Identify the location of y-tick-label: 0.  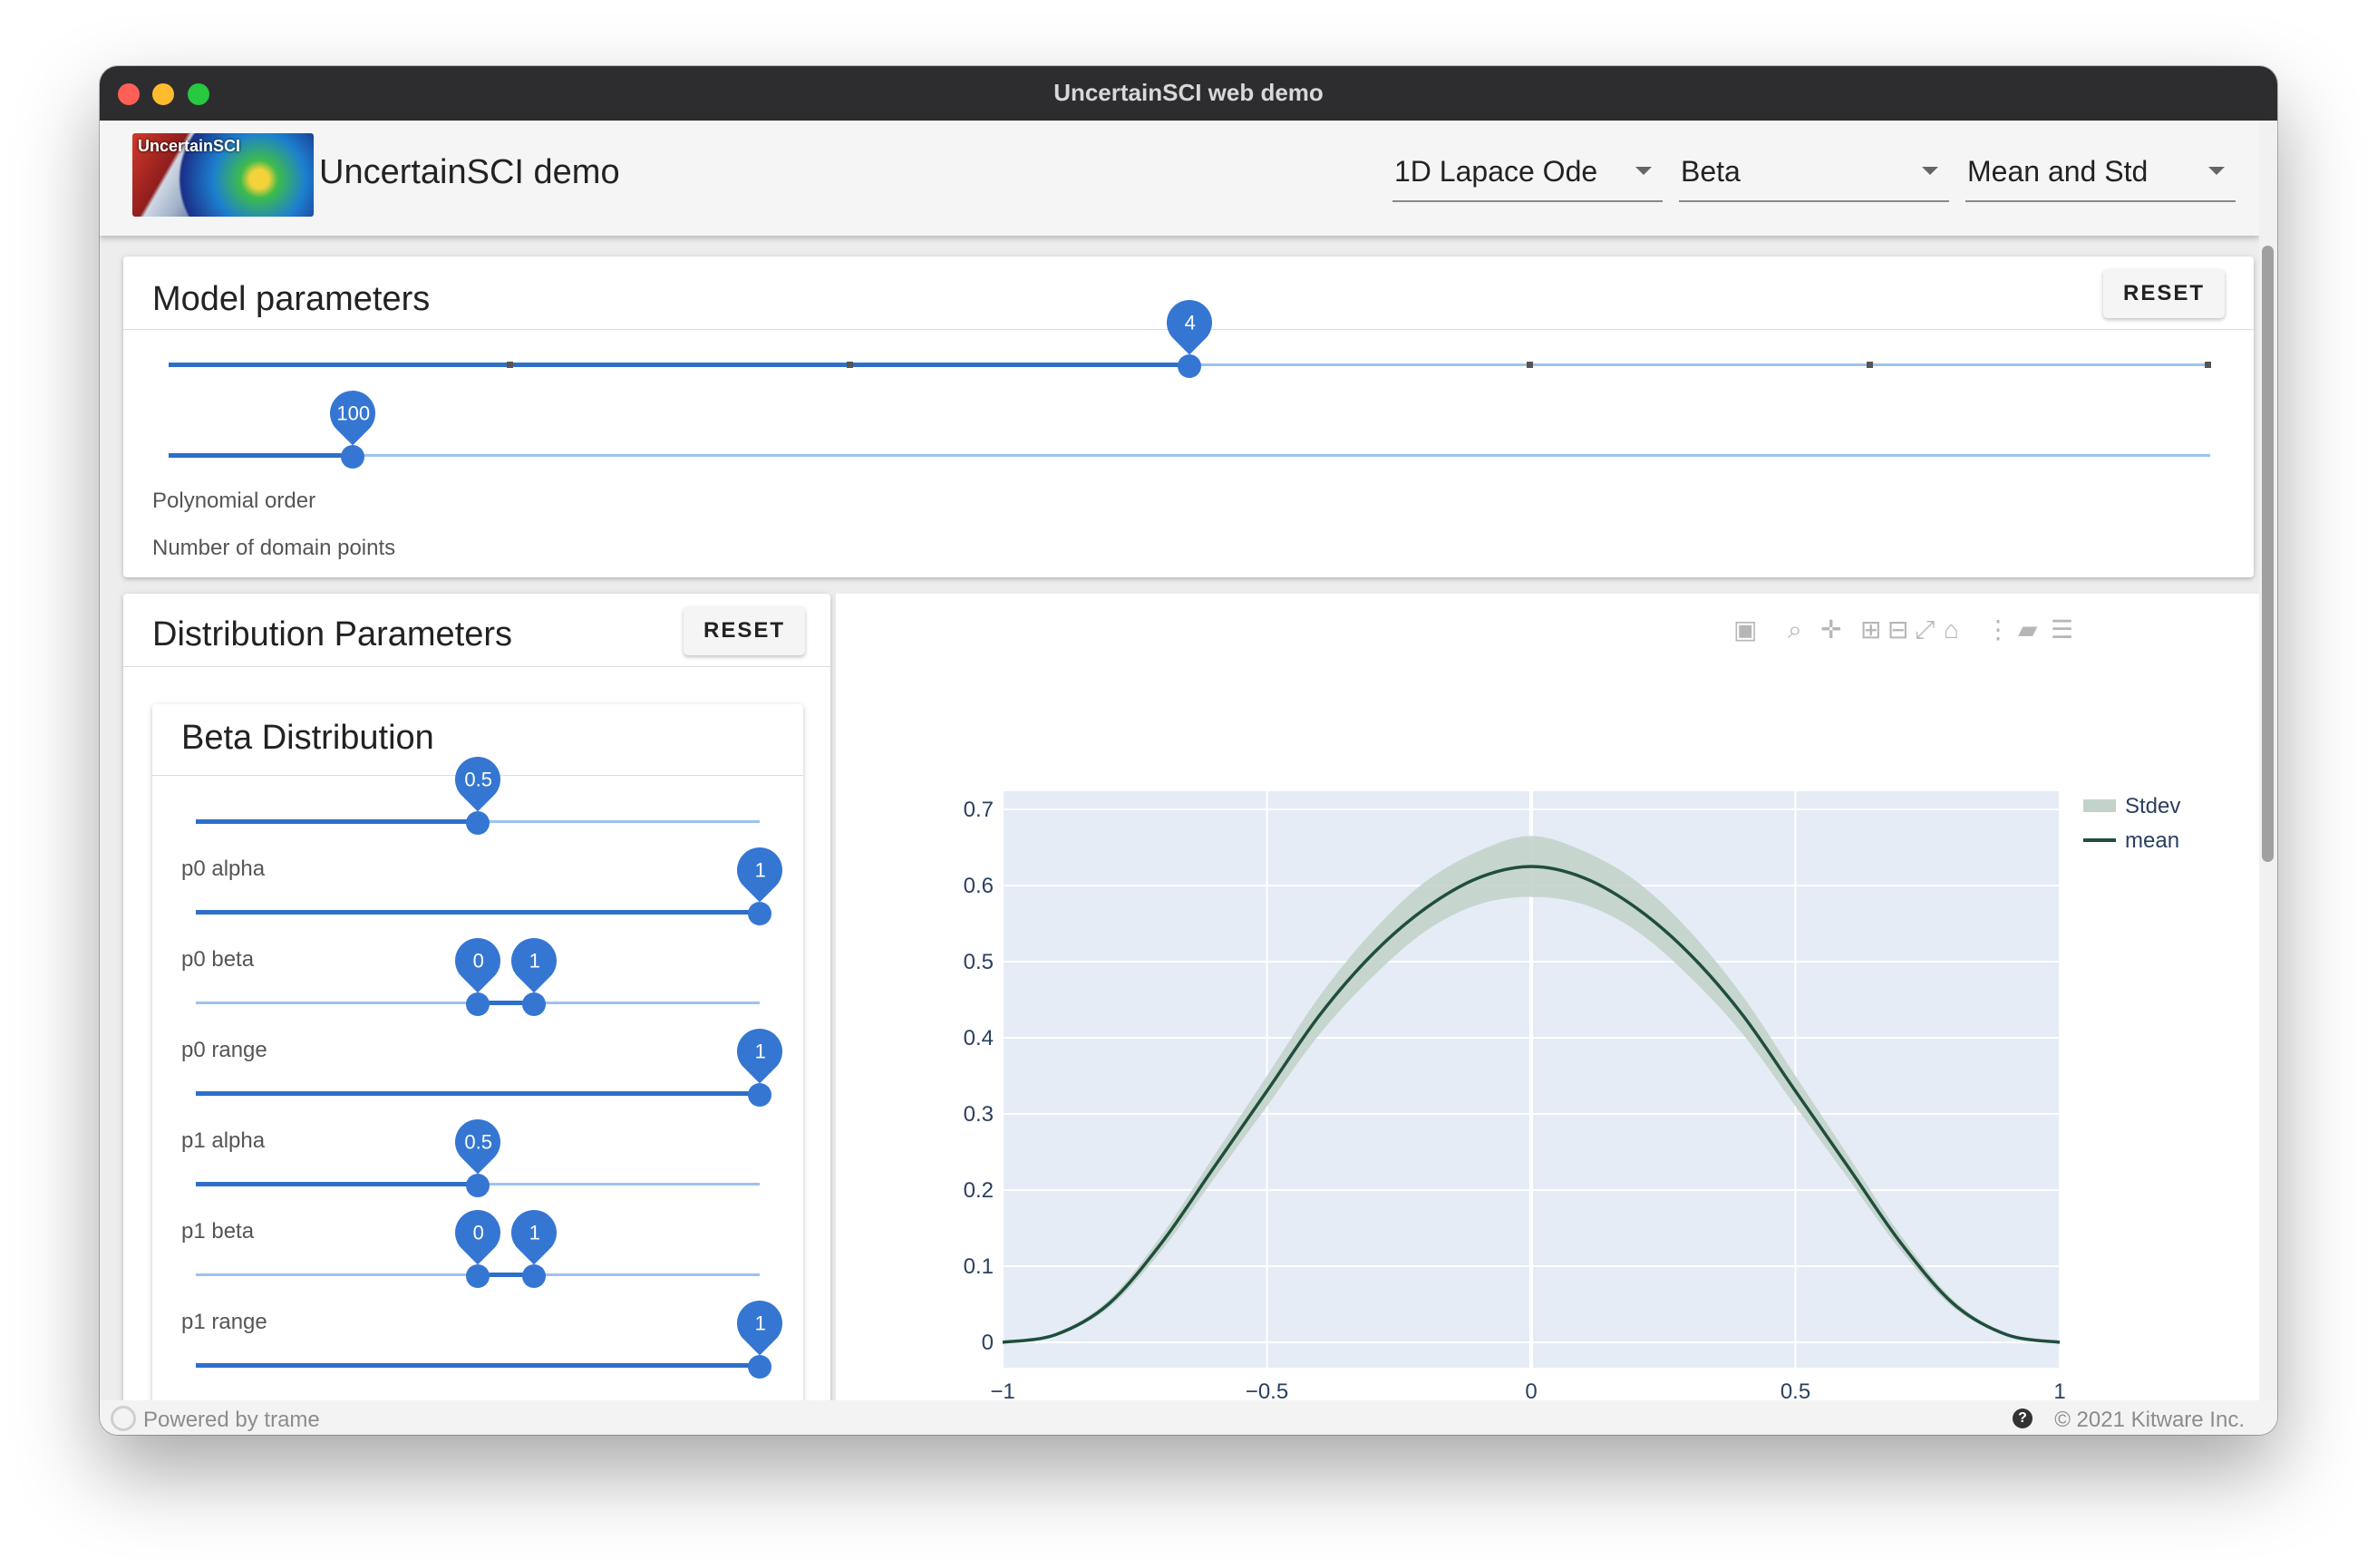
(988, 1343).